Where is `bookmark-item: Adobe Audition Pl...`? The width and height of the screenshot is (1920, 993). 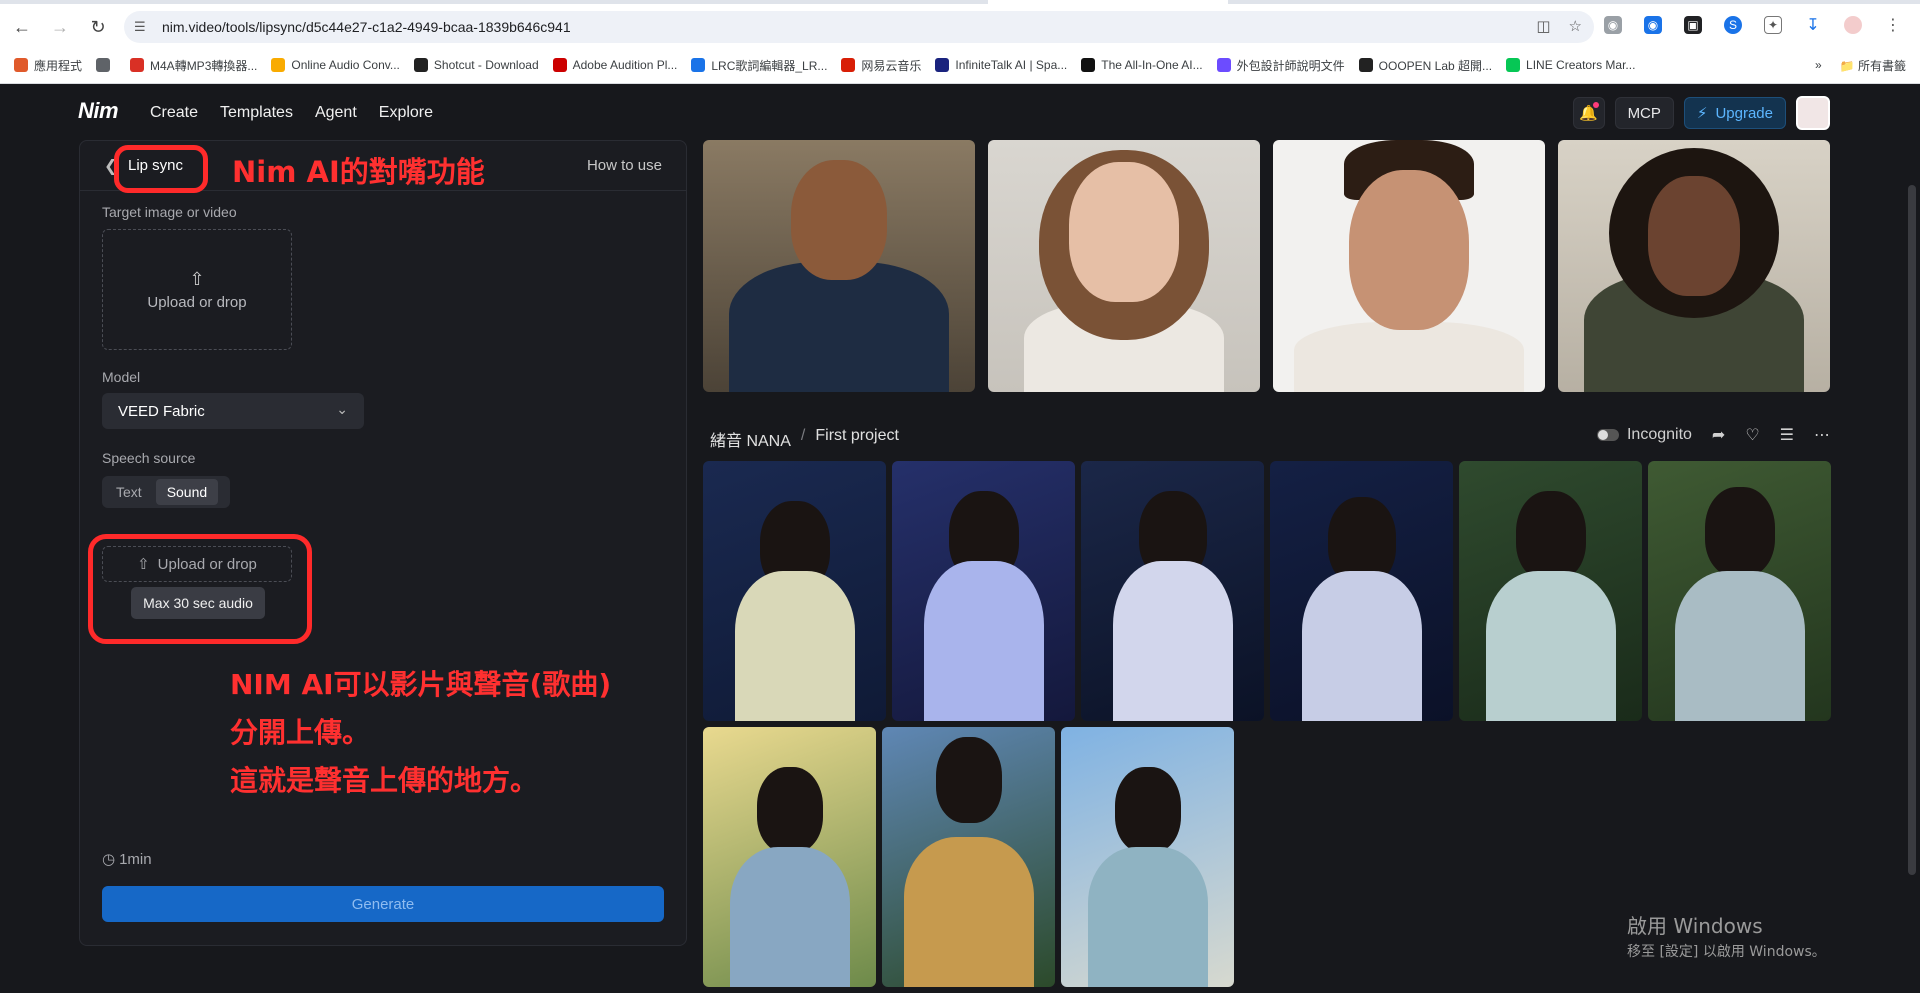 bookmark-item: Adobe Audition Pl... is located at coordinates (614, 65).